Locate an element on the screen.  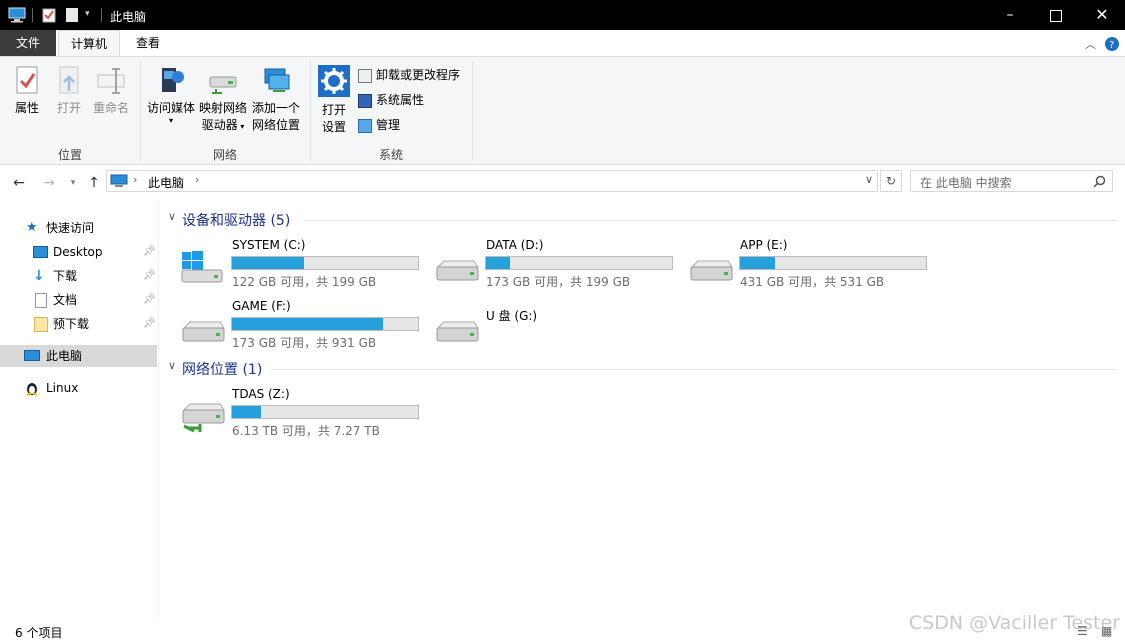
address-bar: › 此电脑 › ∨ is located at coordinates (492, 181).